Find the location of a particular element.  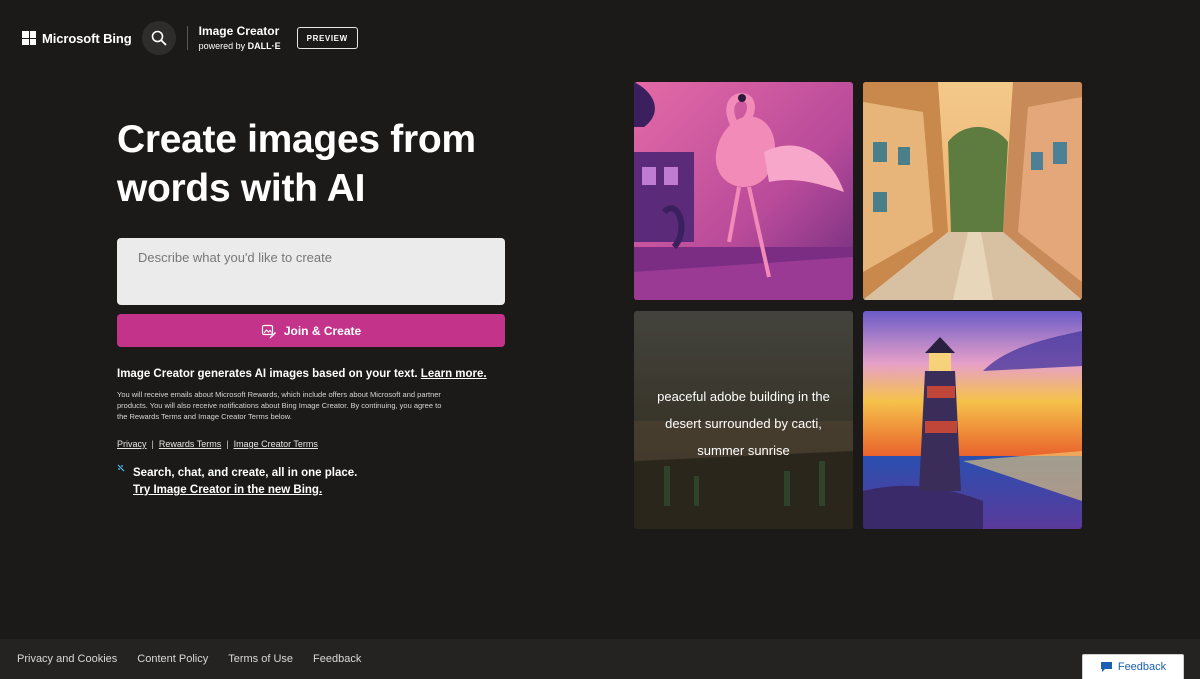

hero-title: Create images from words with AI is located at coordinates (311, 164).